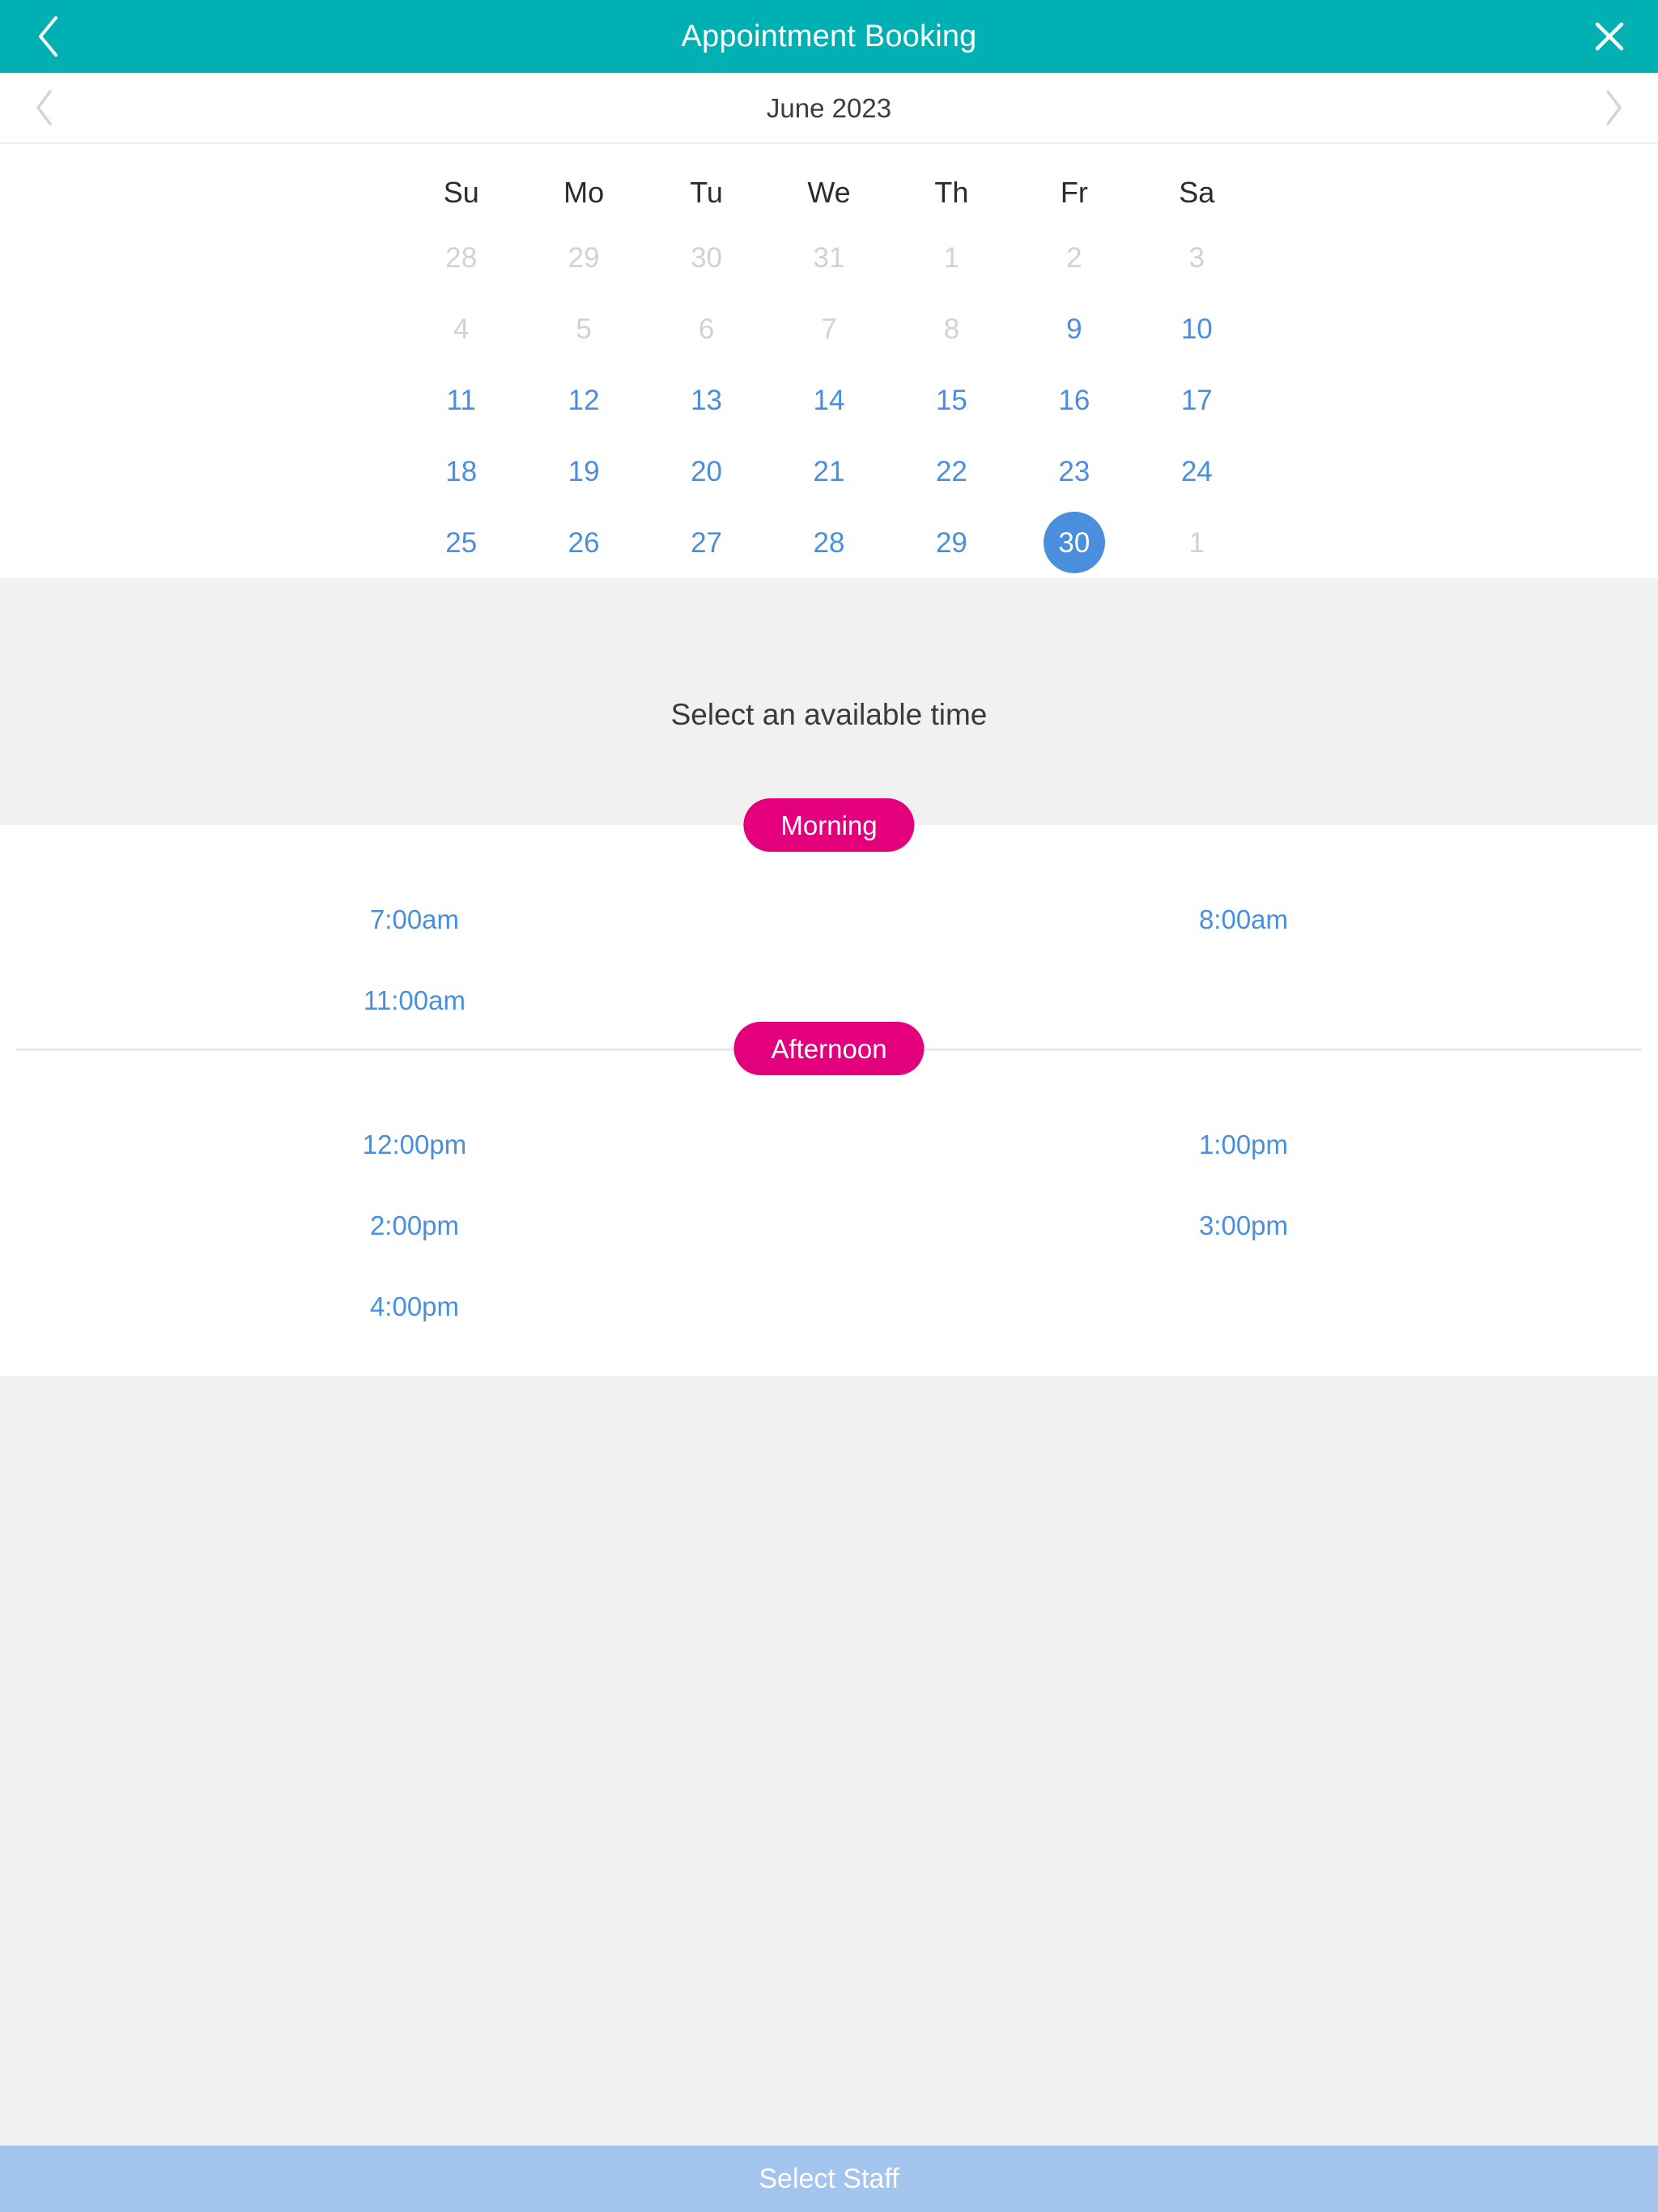 The width and height of the screenshot is (1658, 2212). I want to click on calendar-day: 8, so click(951, 329).